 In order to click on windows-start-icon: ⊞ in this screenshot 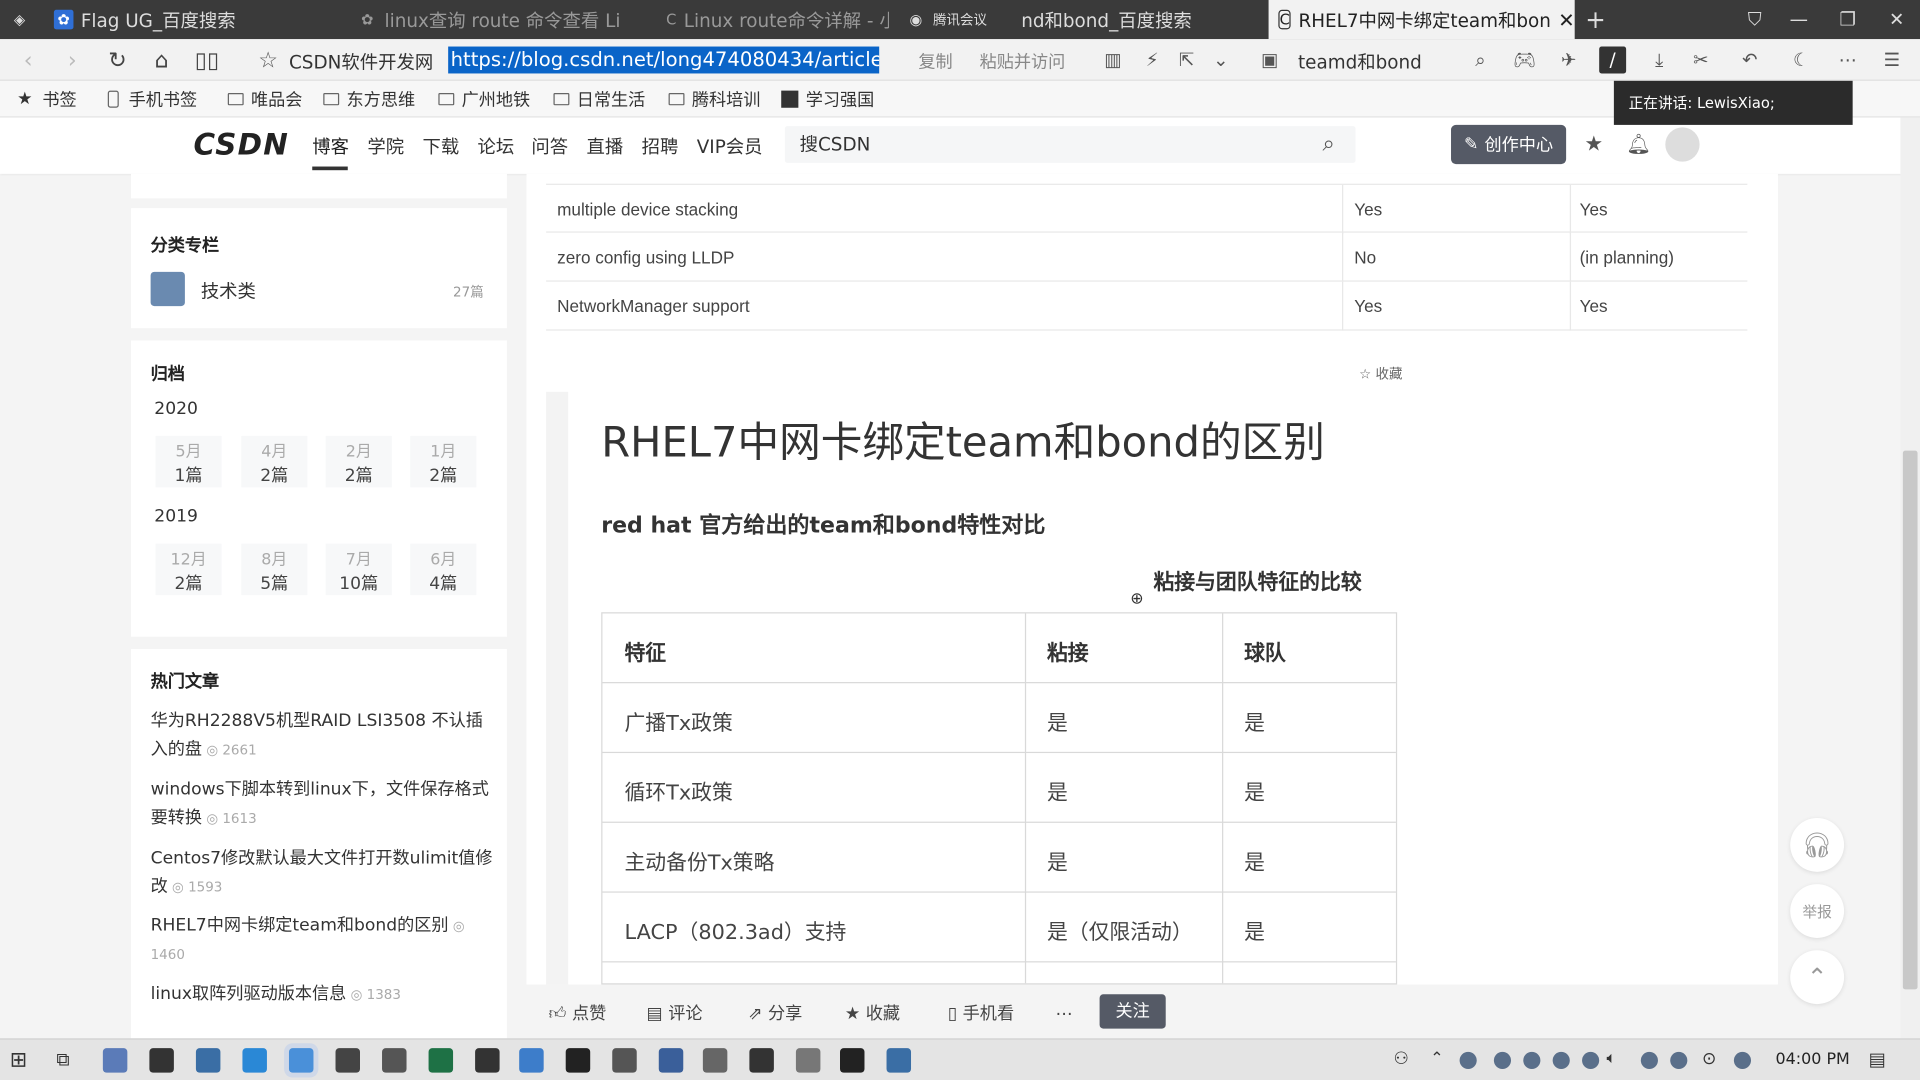, I will do `click(22, 1060)`.